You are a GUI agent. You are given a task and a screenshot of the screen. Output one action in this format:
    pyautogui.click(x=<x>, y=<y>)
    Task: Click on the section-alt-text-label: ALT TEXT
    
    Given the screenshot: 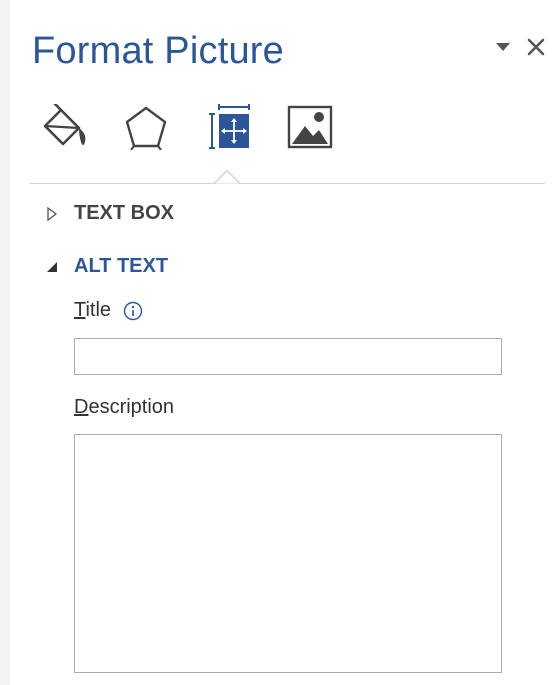 What is the action you would take?
    pyautogui.click(x=121, y=266)
    